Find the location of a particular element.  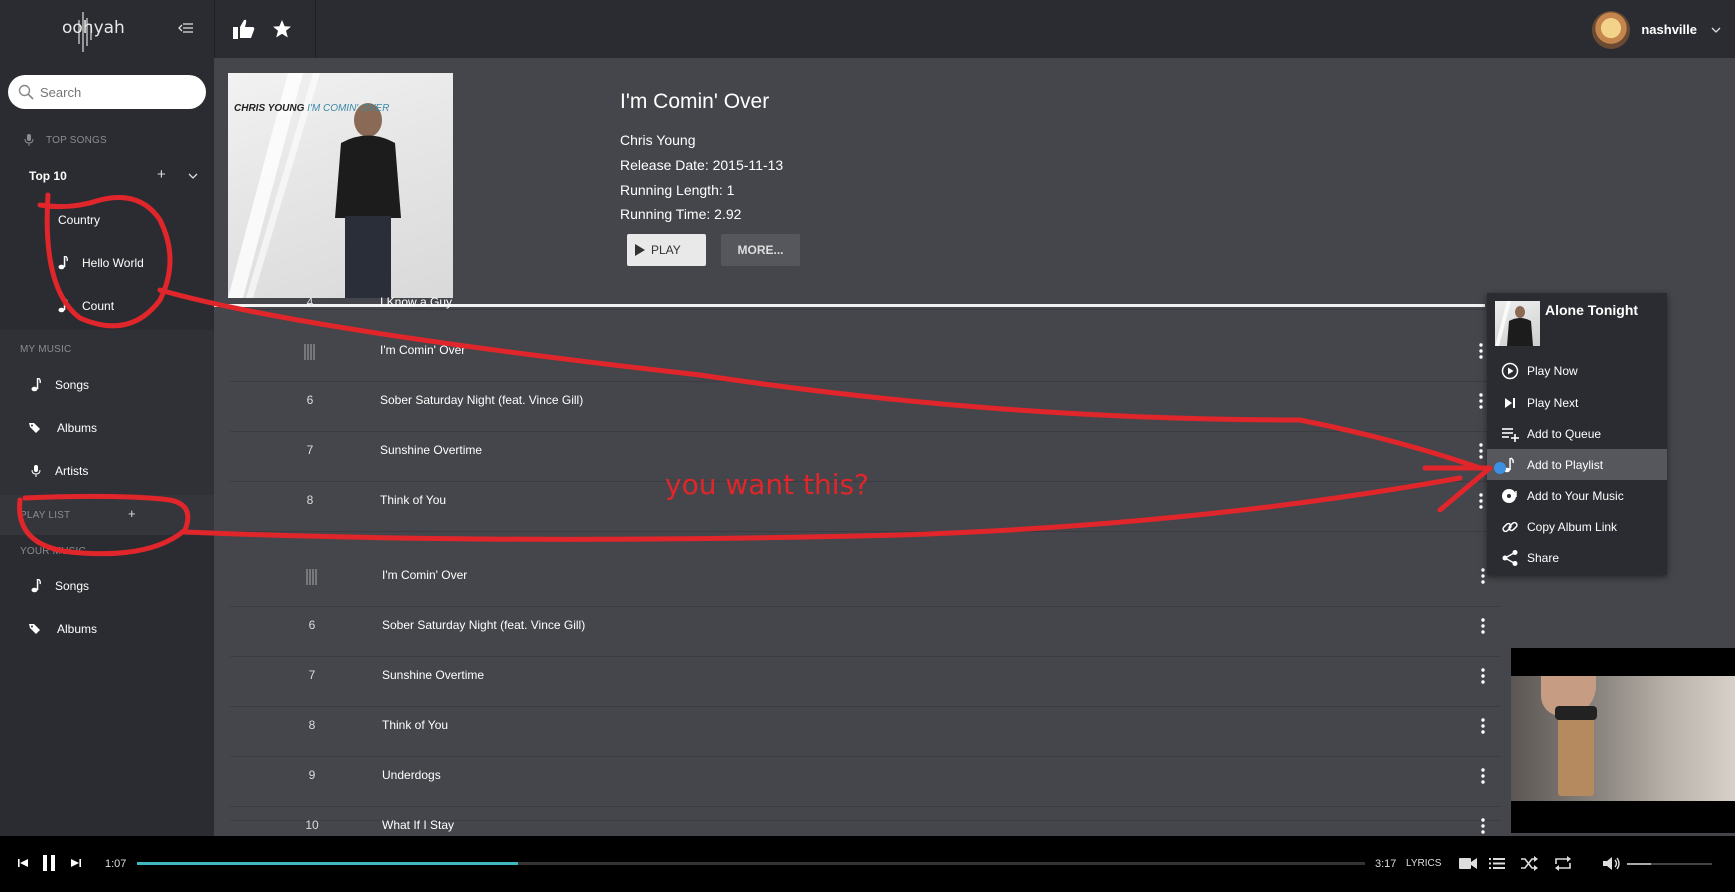

menu-item-label: Add to Queue is located at coordinates (1564, 433).